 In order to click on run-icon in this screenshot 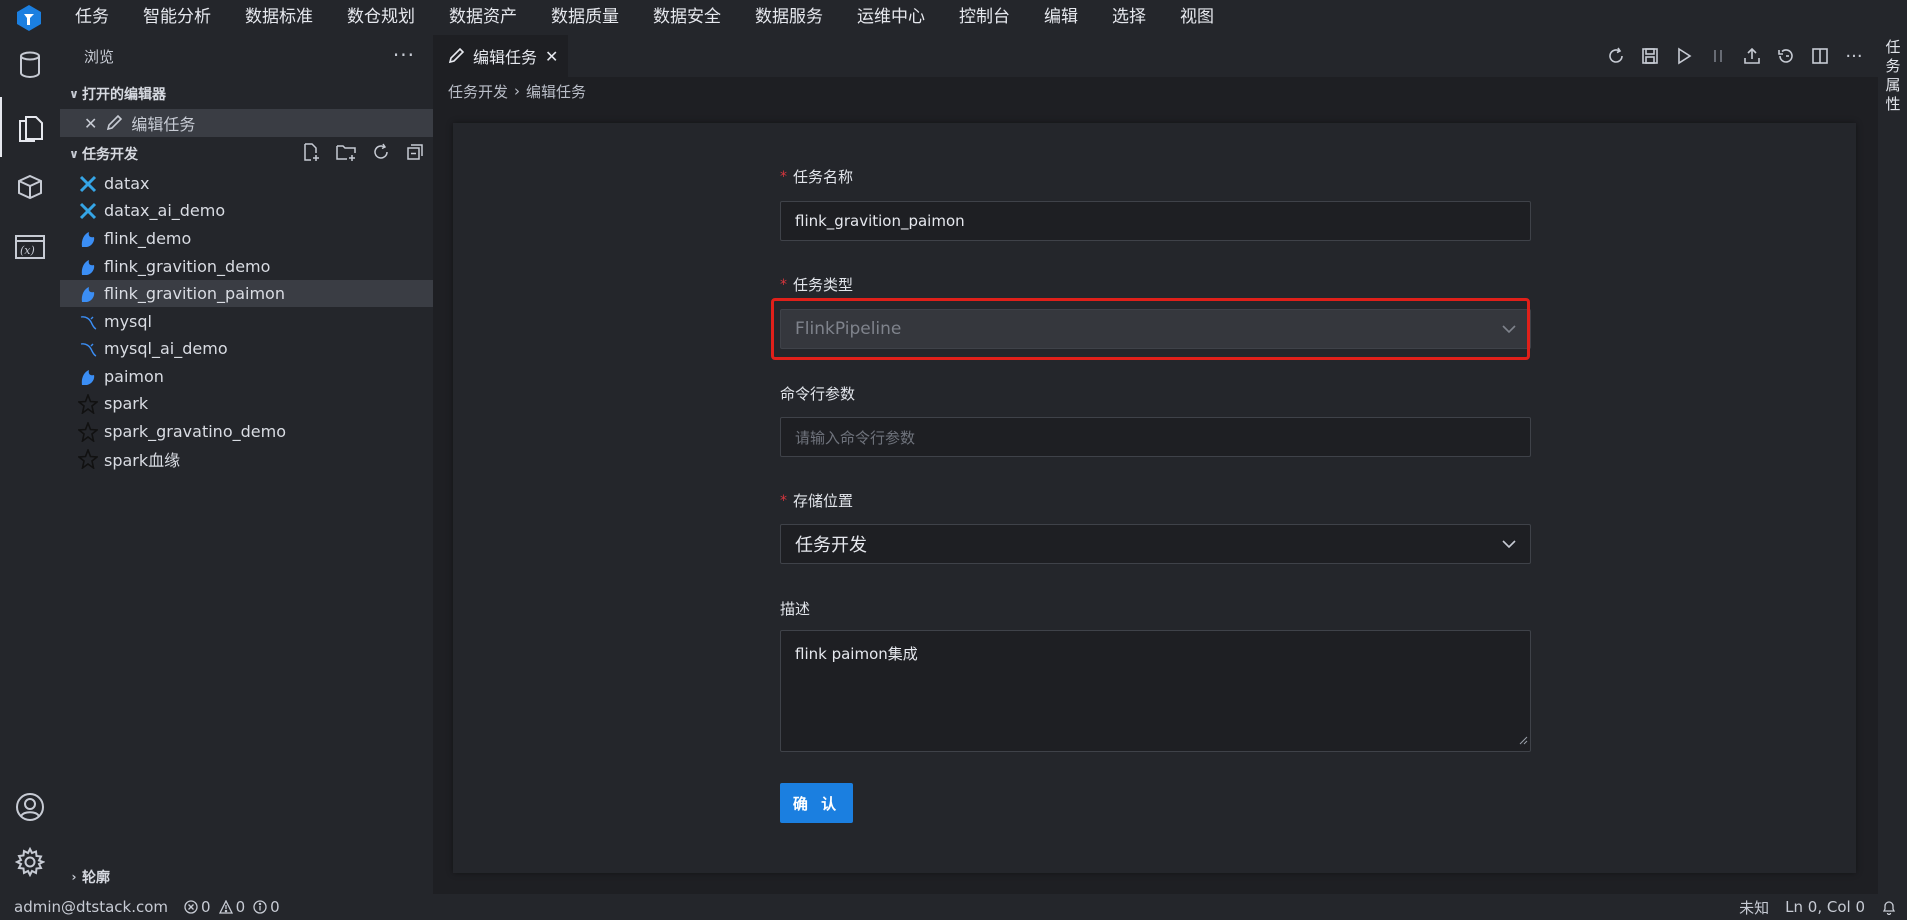, I will do `click(1684, 56)`.